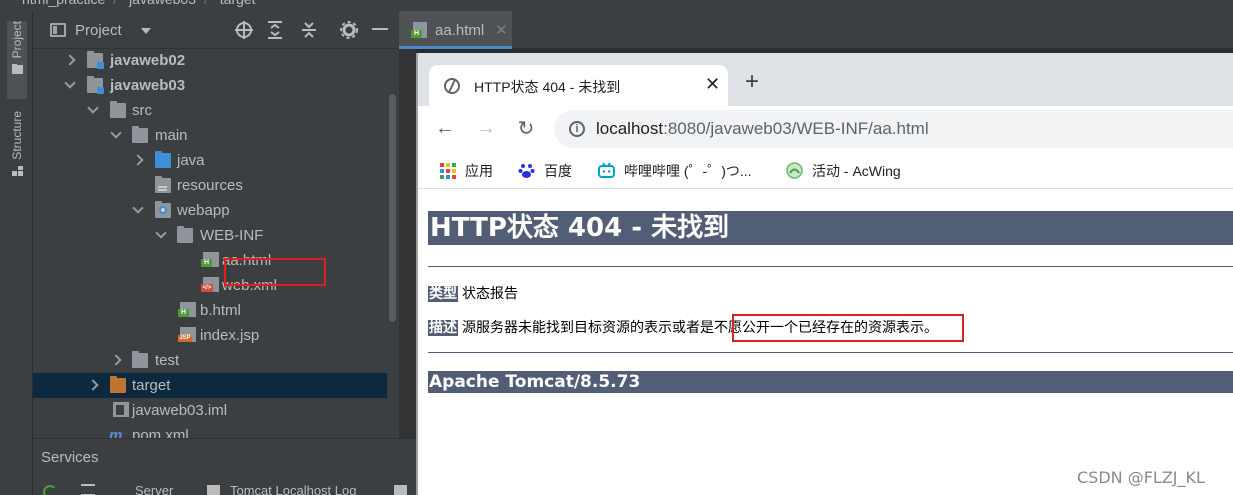  Describe the element at coordinates (275, 30) in the screenshot. I see `expand-all-icon` at that location.